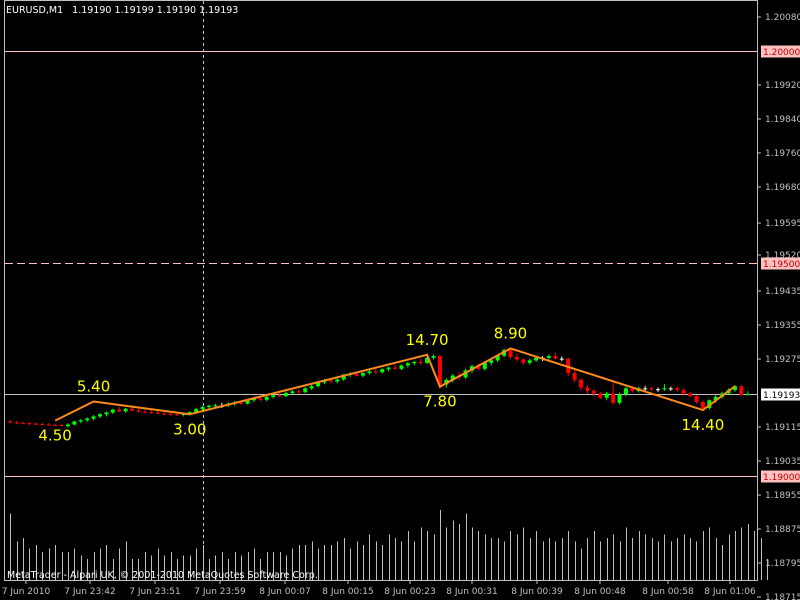  I want to click on y-tick-label: 1.20080, so click(782, 18).